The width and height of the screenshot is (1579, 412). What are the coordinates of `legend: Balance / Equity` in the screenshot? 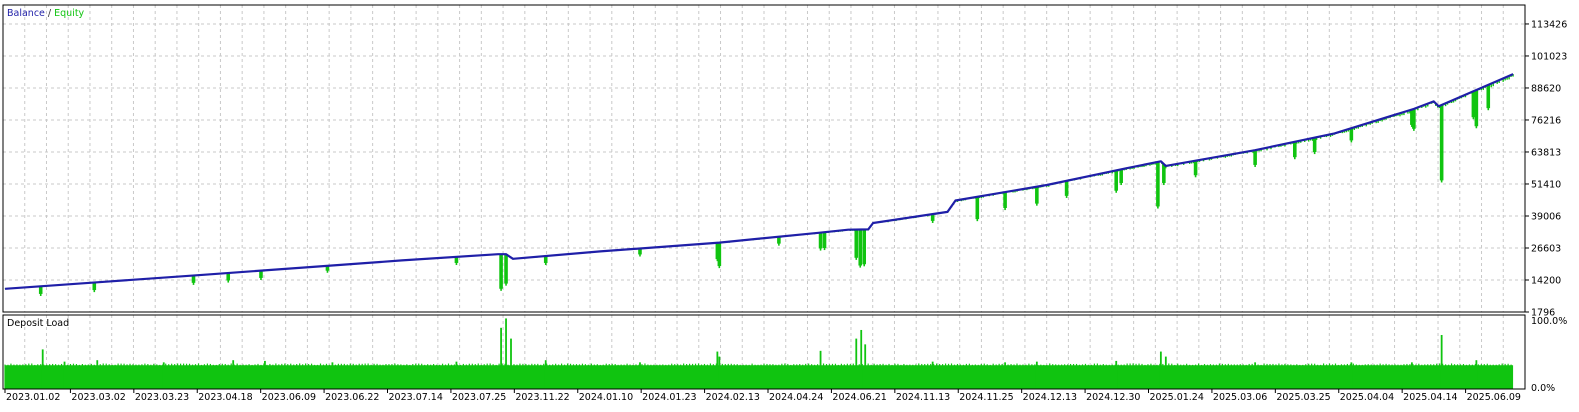 It's located at (46, 13).